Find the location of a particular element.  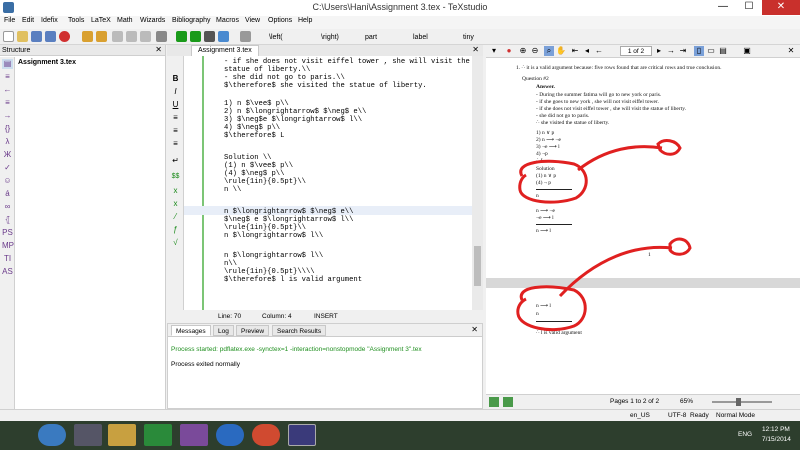

prev-page-icon: ◂ is located at coordinates (587, 51).